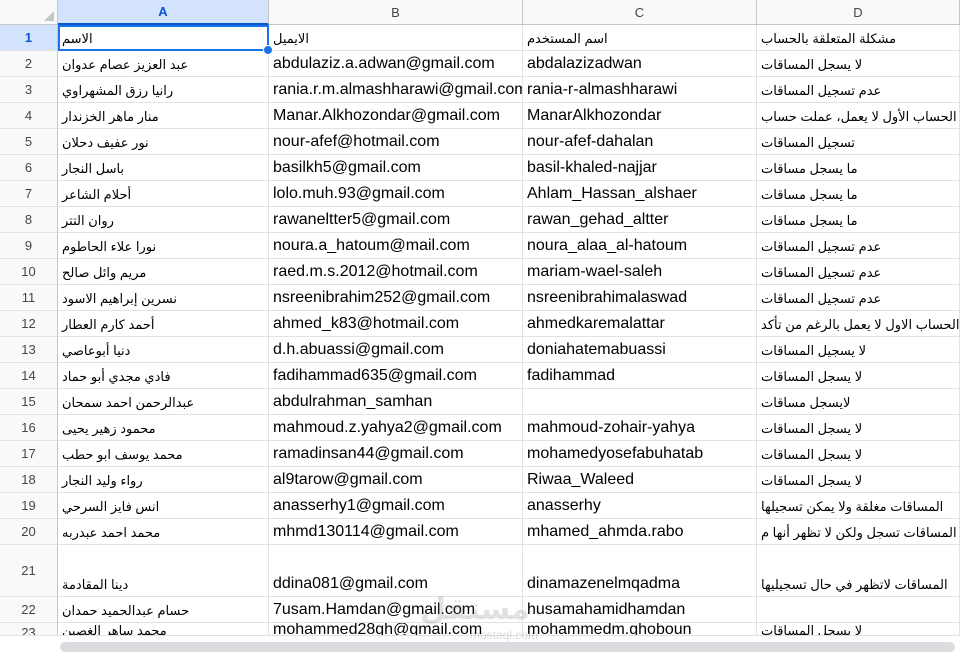 The width and height of the screenshot is (960, 660). Describe the element at coordinates (396, 220) in the screenshot. I see `cell-b8: rawaneltter5@gmail.com` at that location.